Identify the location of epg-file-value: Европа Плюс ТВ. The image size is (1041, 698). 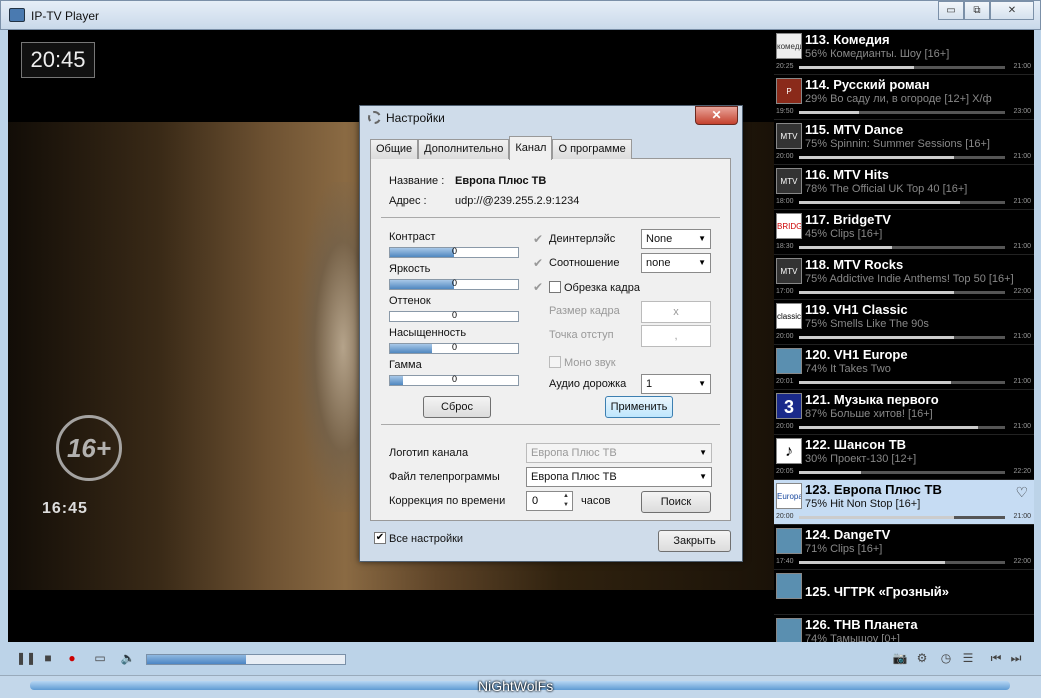
(574, 477).